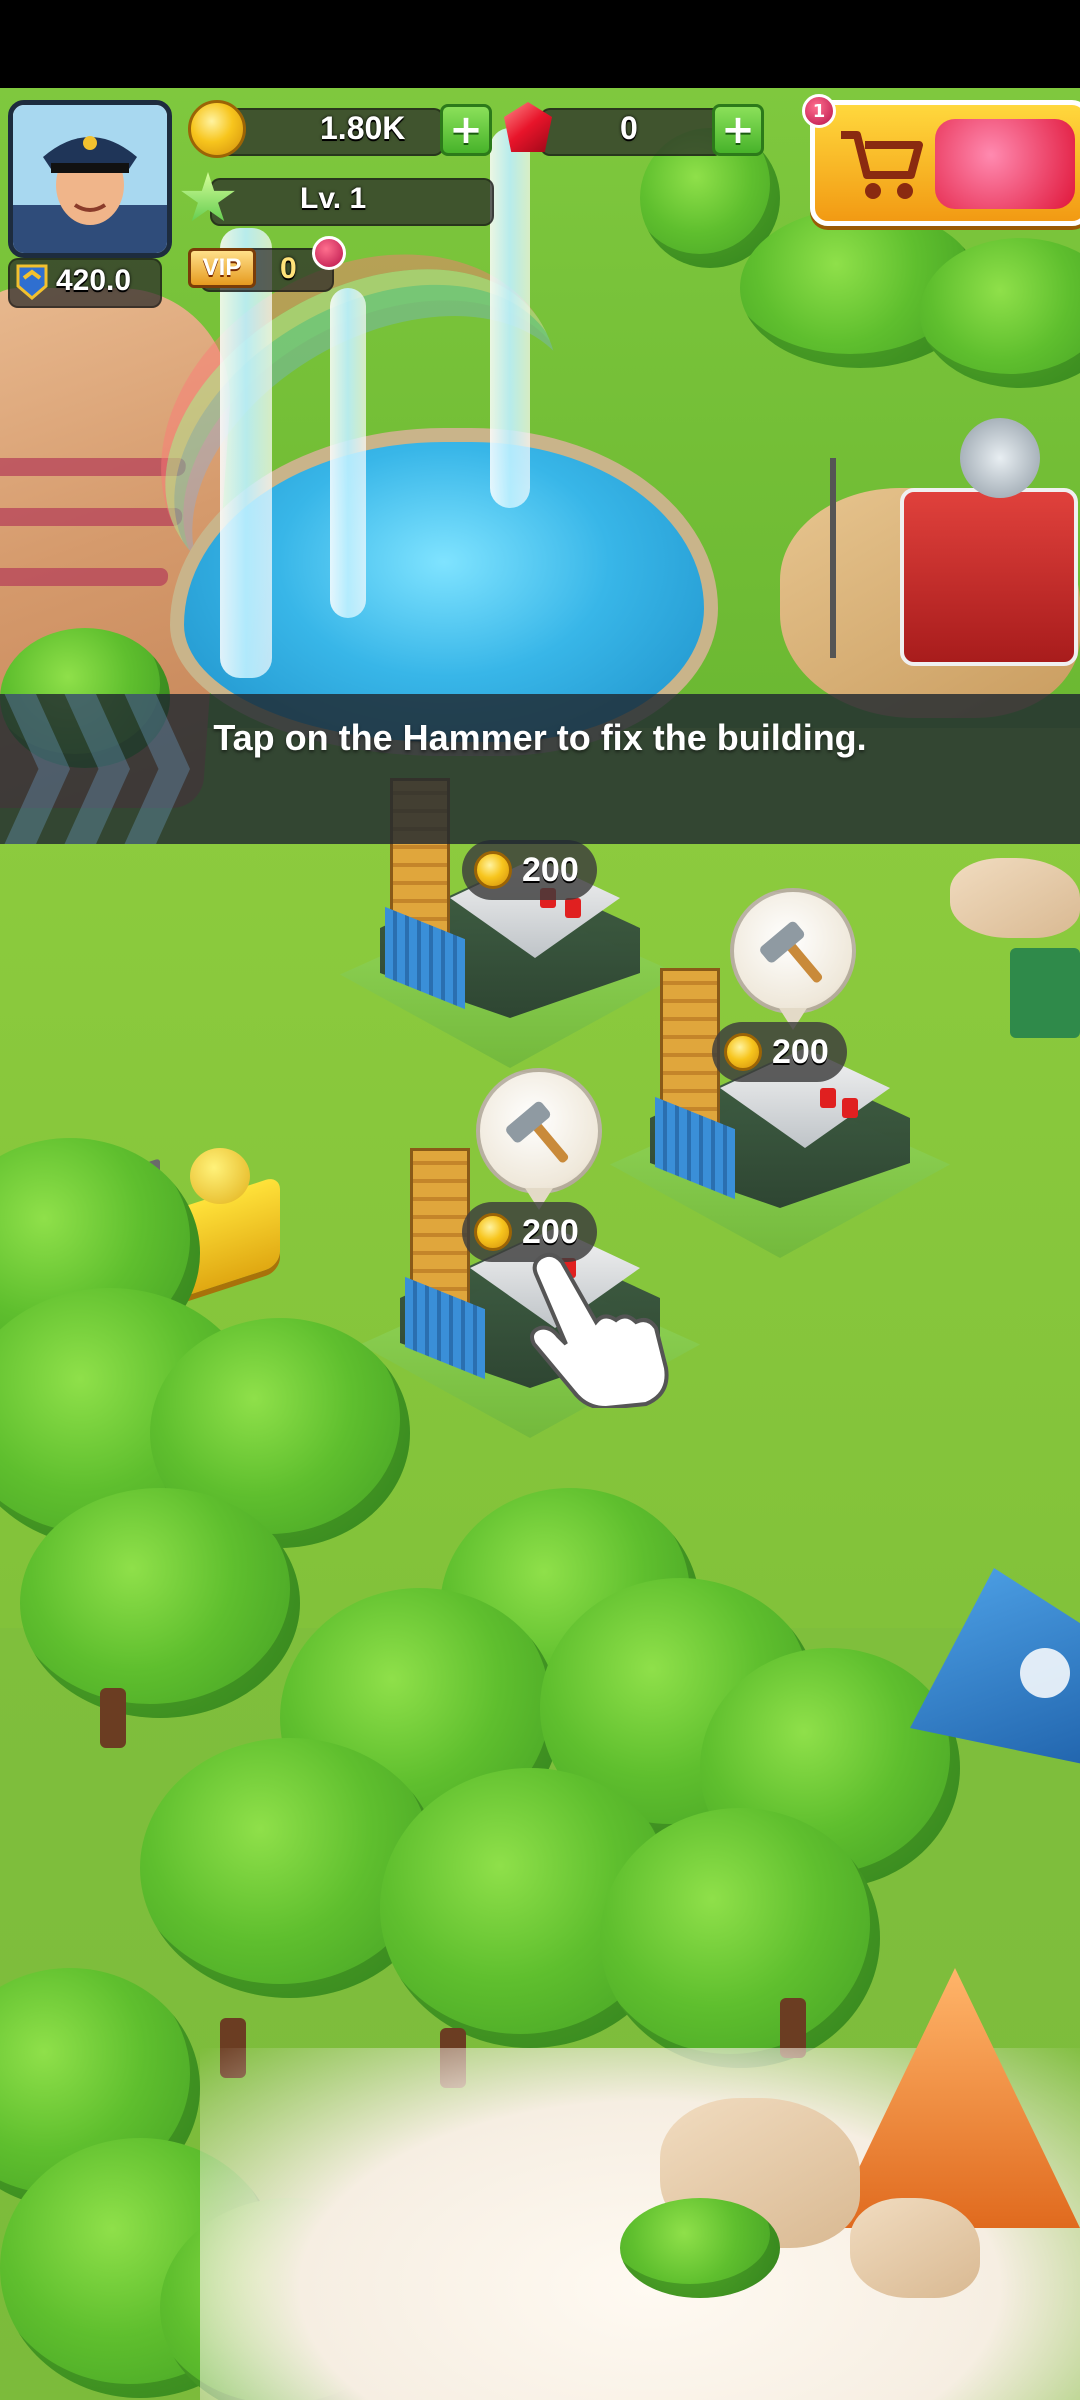 The width and height of the screenshot is (1080, 2400). What do you see at coordinates (363, 128) in the screenshot?
I see `coin-count: 1.80K` at bounding box center [363, 128].